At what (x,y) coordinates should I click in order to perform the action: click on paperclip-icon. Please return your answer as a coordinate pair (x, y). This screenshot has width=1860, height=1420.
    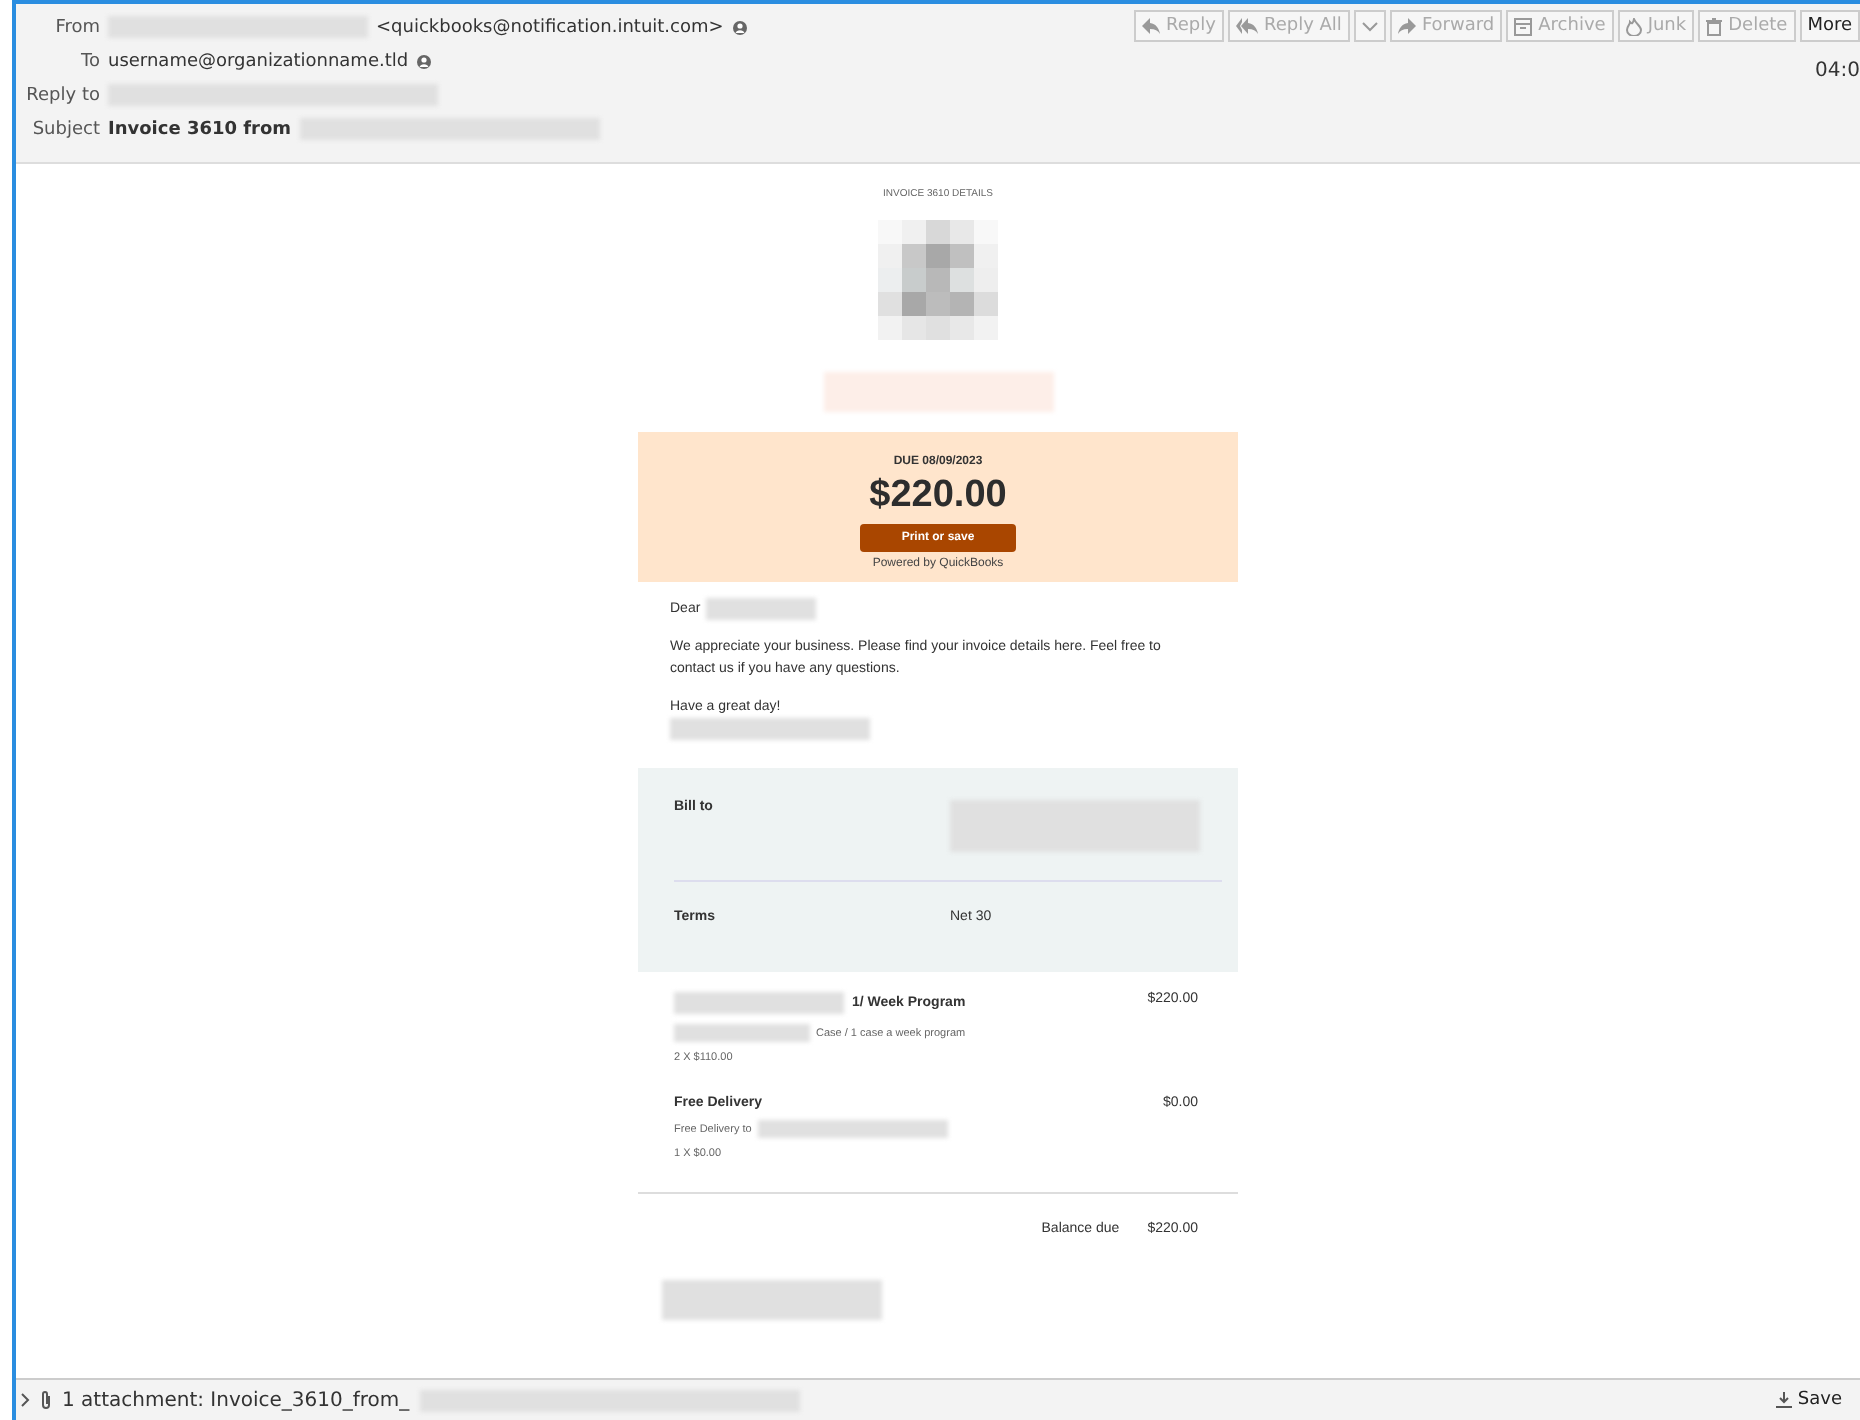
    Looking at the image, I should click on (46, 1400).